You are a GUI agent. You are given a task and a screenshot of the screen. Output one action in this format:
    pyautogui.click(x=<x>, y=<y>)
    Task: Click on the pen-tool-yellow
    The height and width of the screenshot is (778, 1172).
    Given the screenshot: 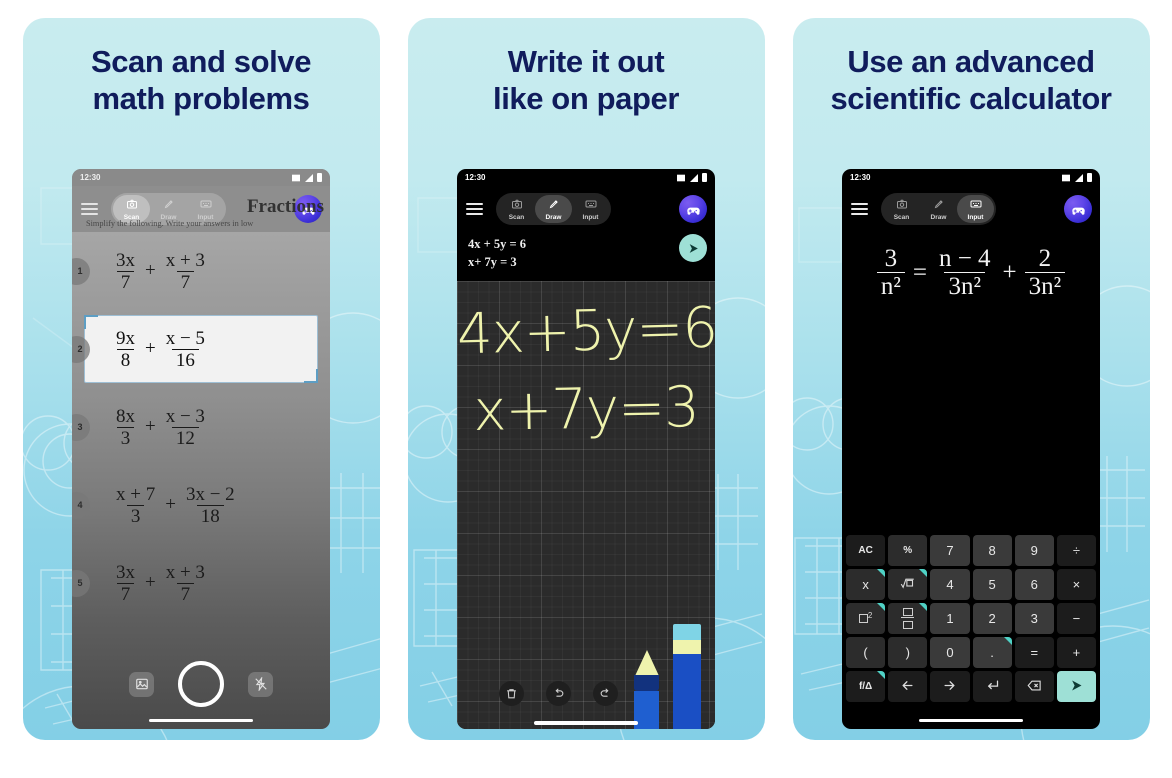 What is the action you would take?
    pyautogui.click(x=646, y=689)
    